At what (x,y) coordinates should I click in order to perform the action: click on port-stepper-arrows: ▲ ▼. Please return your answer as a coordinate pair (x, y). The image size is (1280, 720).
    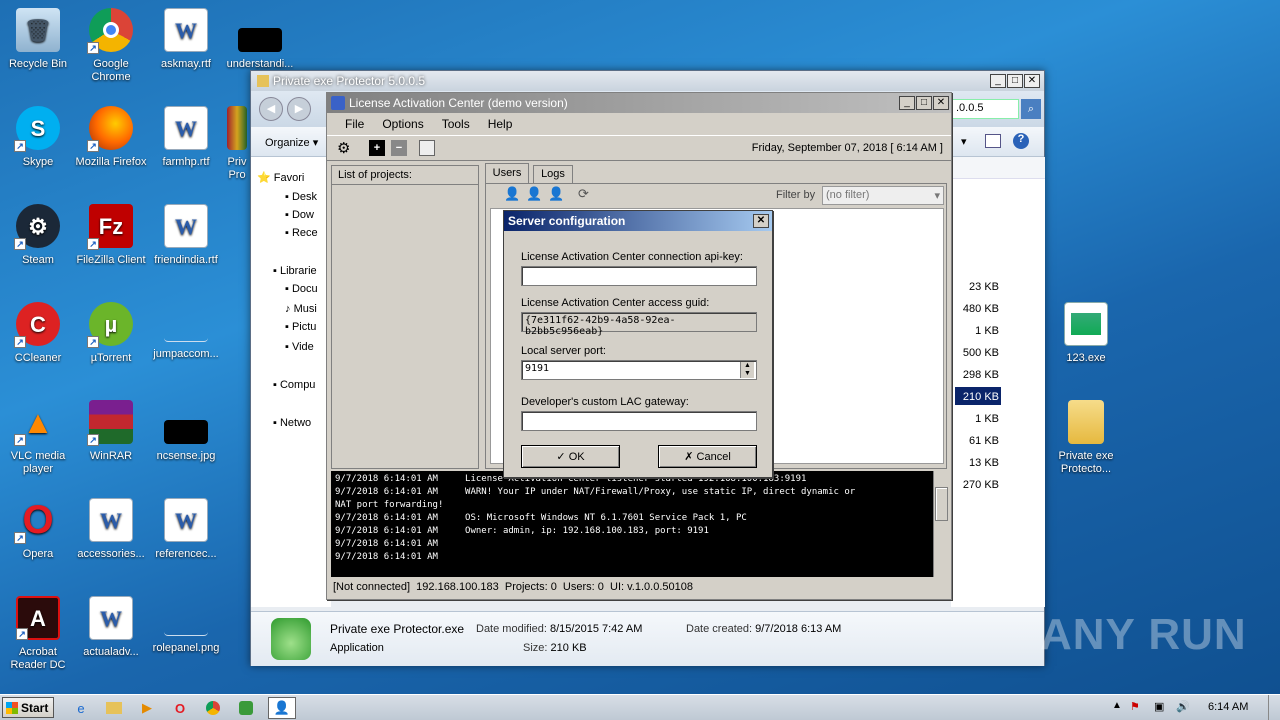
    Looking at the image, I should click on (747, 370).